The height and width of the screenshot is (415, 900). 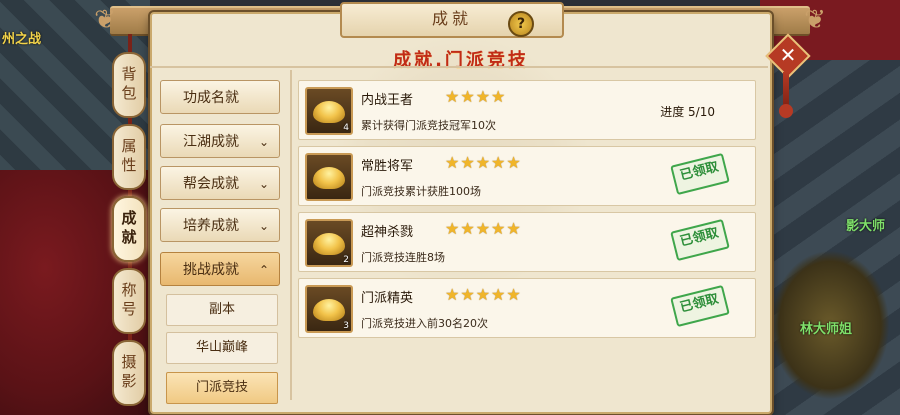 I want to click on scene-label: 州之战, so click(x=22, y=39).